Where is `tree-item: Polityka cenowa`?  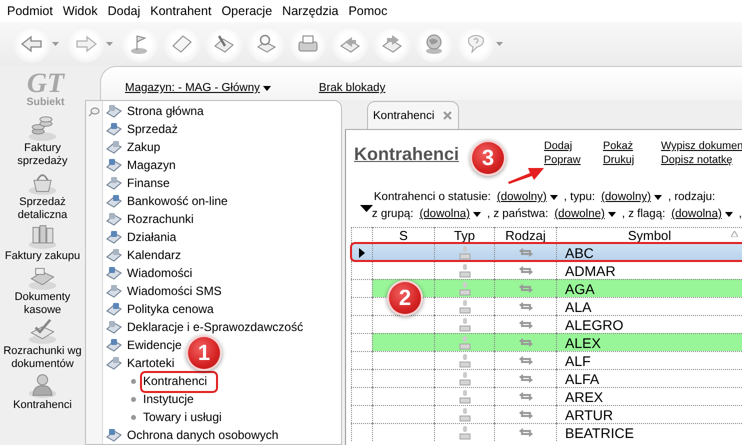
tree-item: Polityka cenowa is located at coordinates (158, 309).